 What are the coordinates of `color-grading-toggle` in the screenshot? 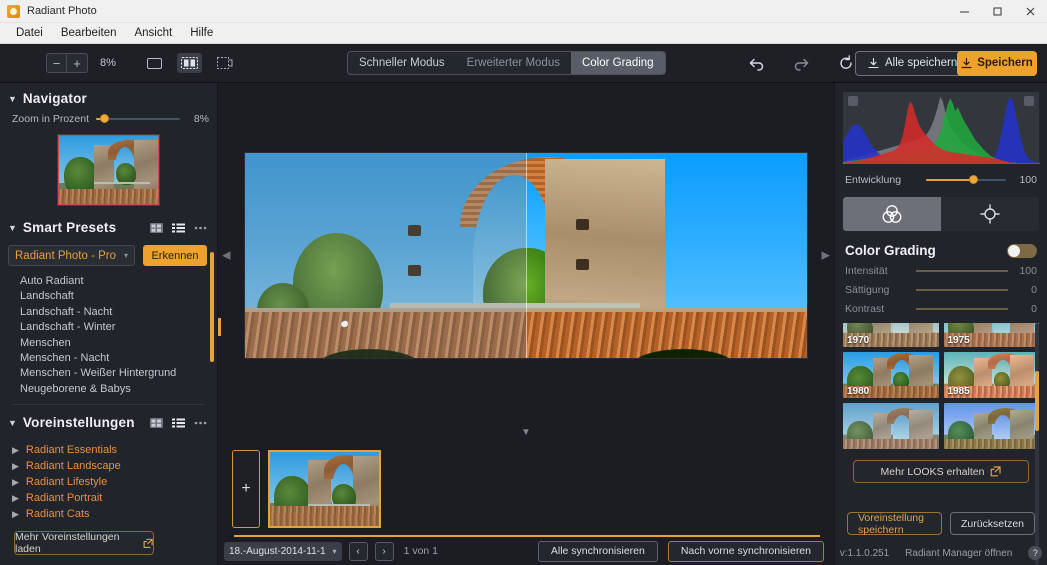 It's located at (1022, 250).